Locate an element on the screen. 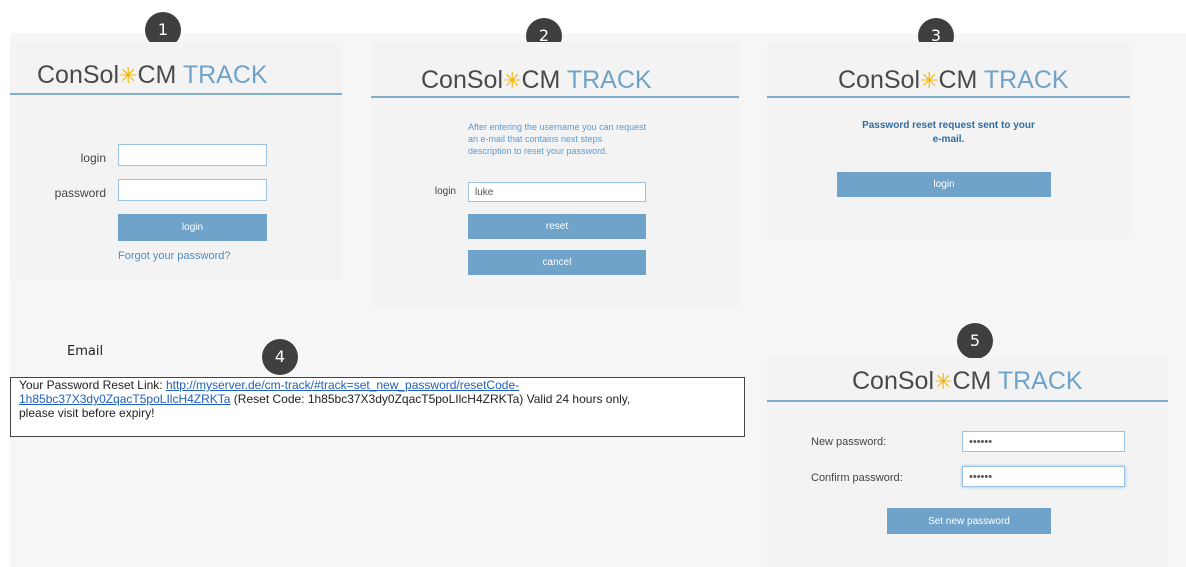 The width and height of the screenshot is (1186, 567). password-input is located at coordinates (192, 190).